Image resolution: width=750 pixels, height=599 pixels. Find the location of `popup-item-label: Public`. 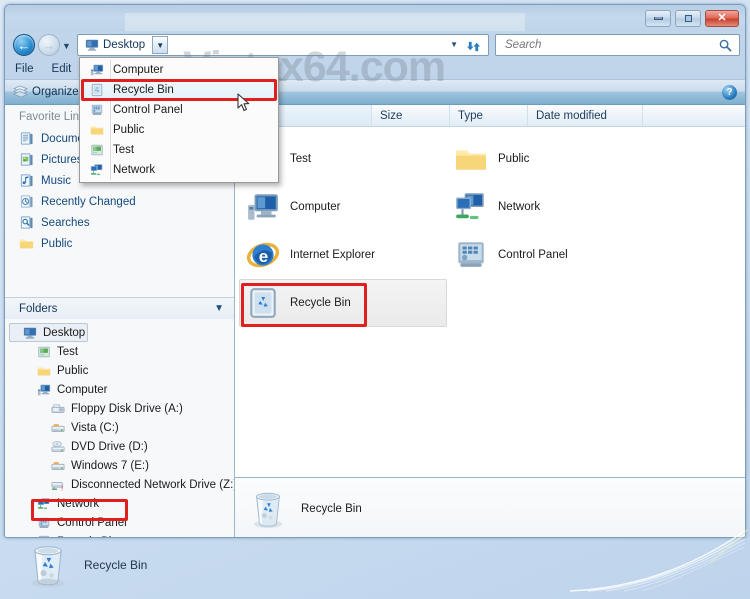

popup-item-label: Public is located at coordinates (129, 130).